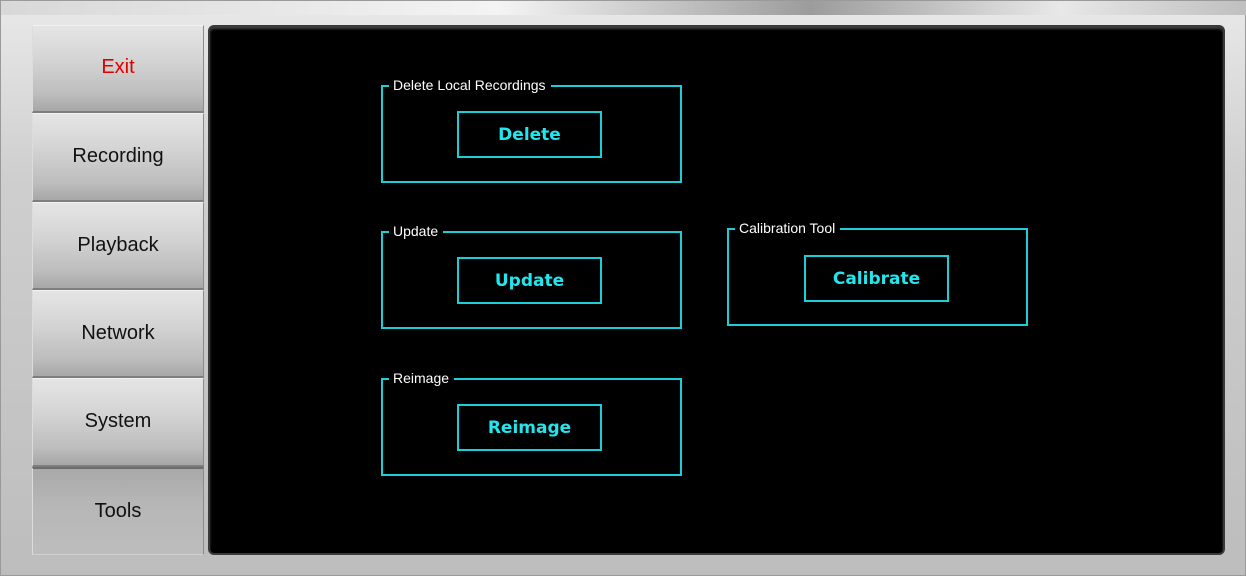  I want to click on delete-recordings-group: Delete Local Recordings Delete, so click(531, 129).